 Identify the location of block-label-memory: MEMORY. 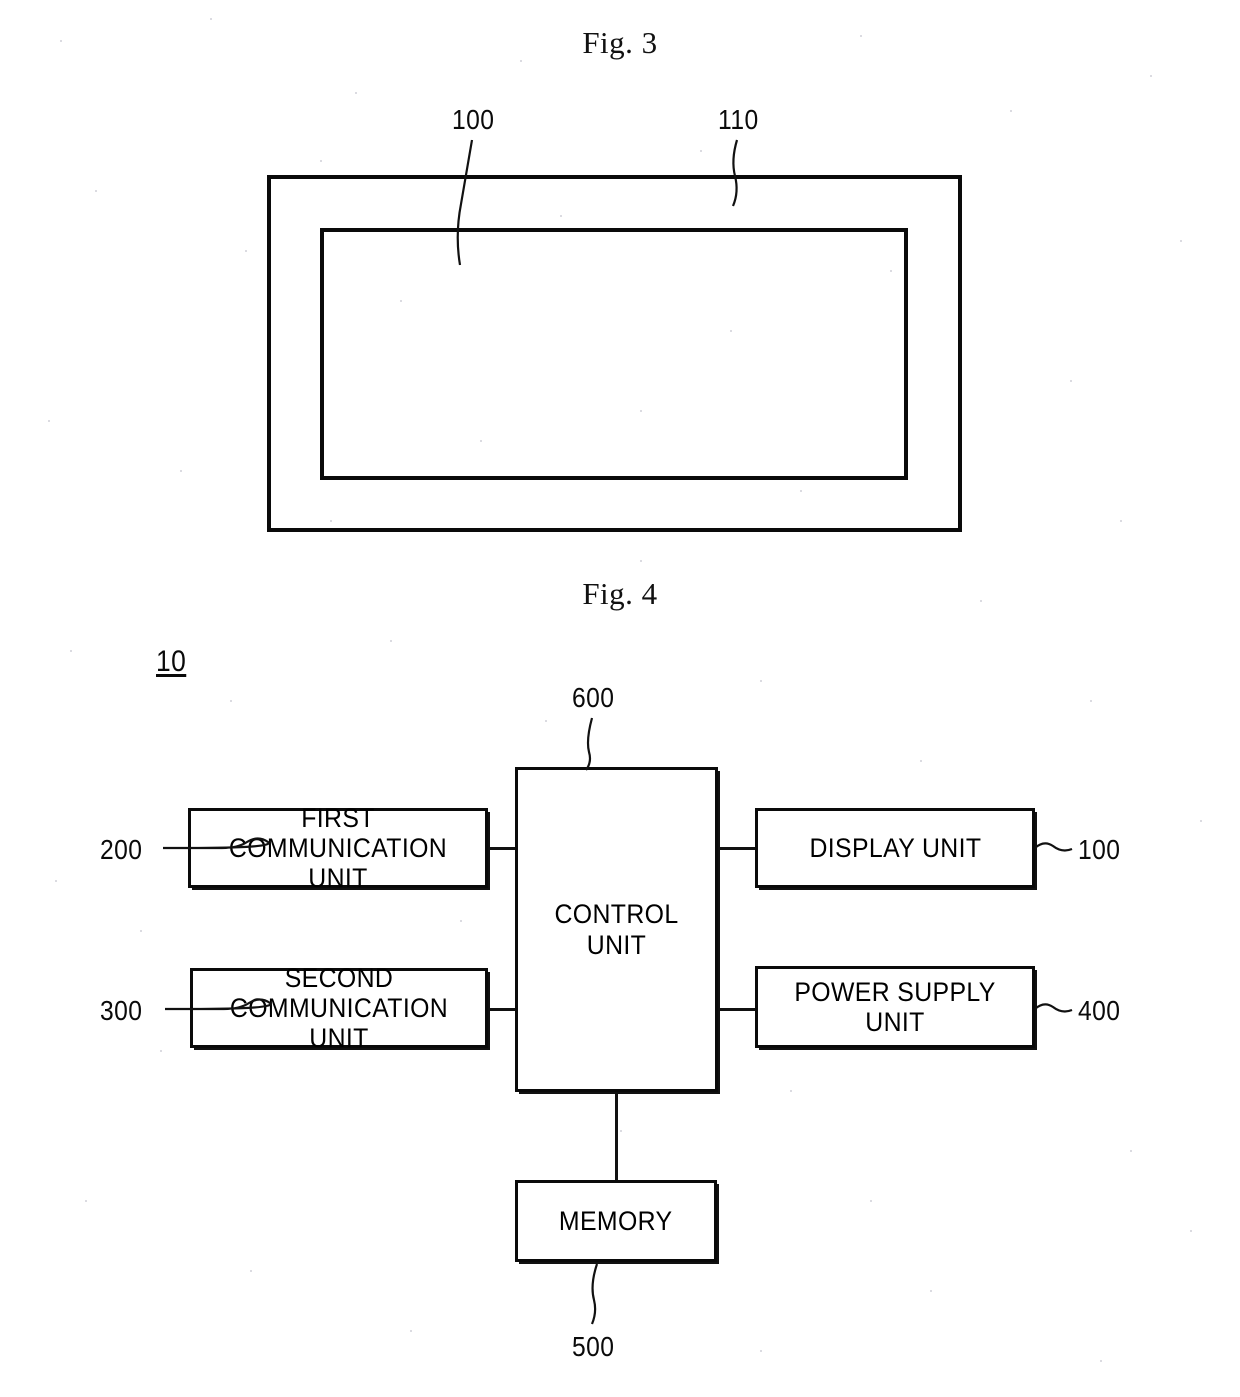
(616, 1220).